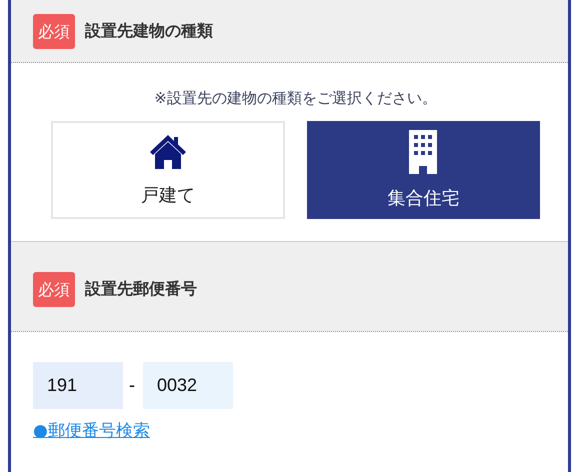 This screenshot has width=578, height=472. What do you see at coordinates (423, 152) in the screenshot?
I see `building-icon` at bounding box center [423, 152].